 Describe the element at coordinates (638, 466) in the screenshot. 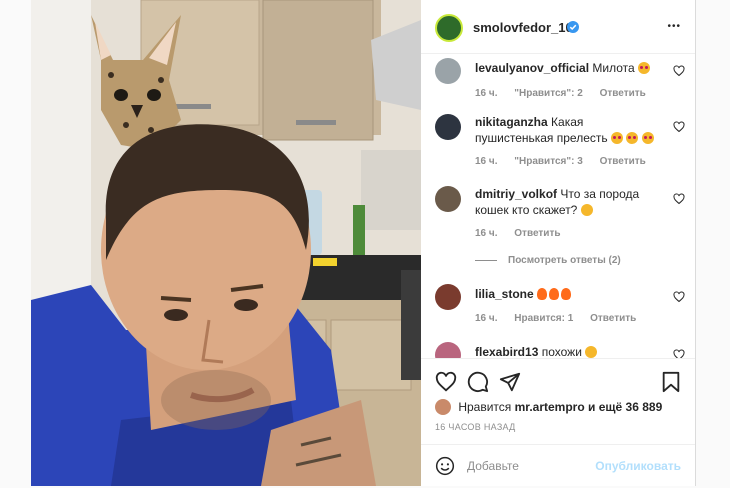

I see `publish-button: Опубликовать` at that location.